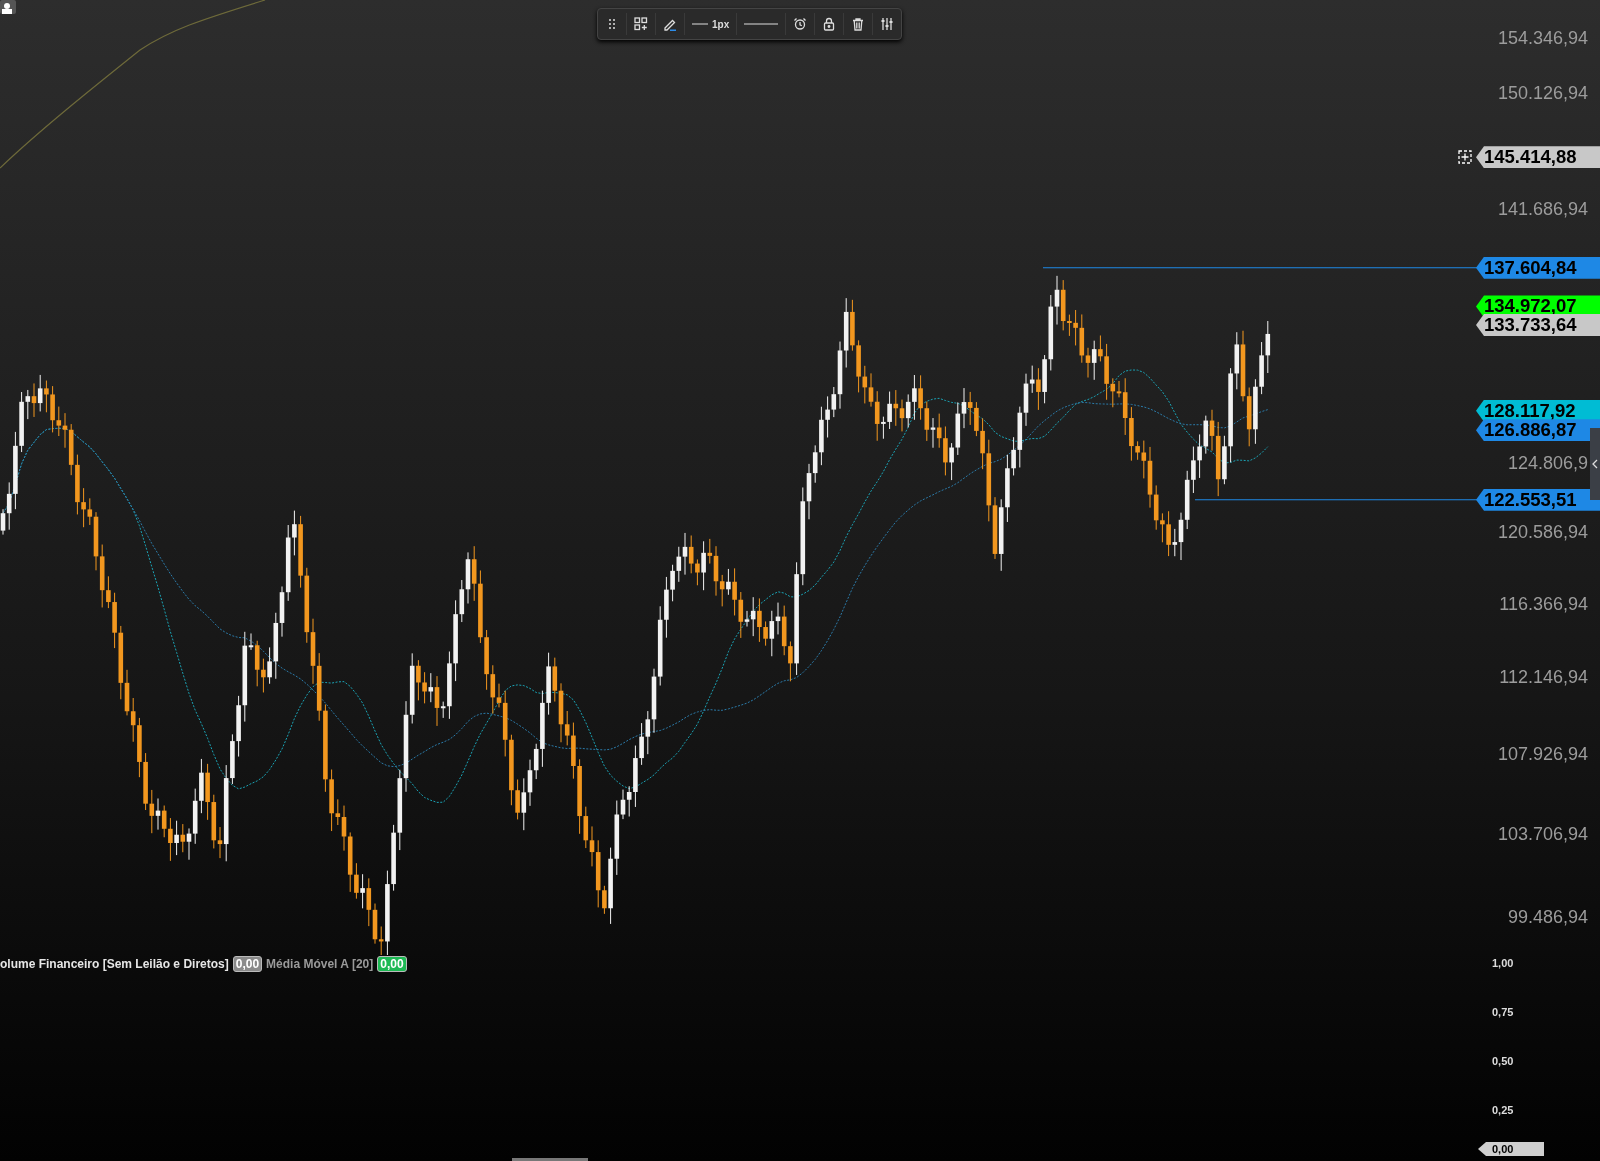 The height and width of the screenshot is (1161, 1600). Describe the element at coordinates (887, 24) in the screenshot. I see `settings-icon` at that location.